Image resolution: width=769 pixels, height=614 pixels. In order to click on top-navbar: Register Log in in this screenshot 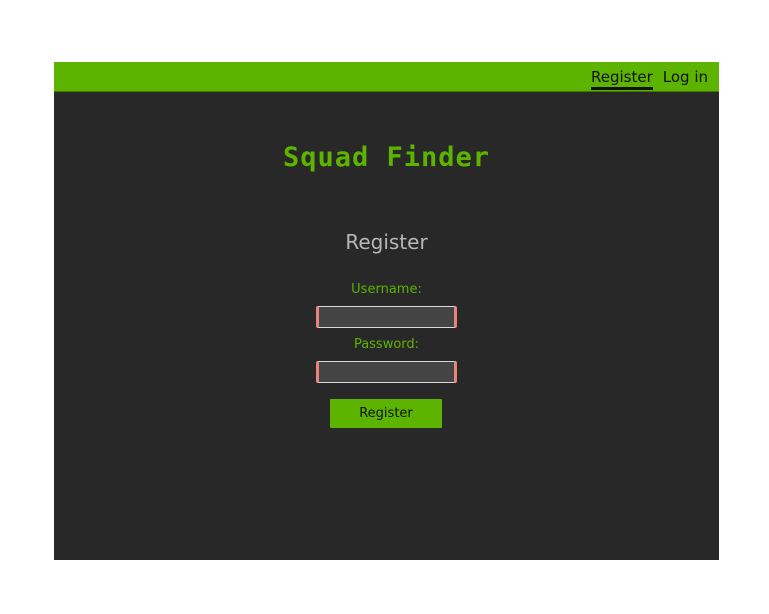, I will do `click(386, 77)`.